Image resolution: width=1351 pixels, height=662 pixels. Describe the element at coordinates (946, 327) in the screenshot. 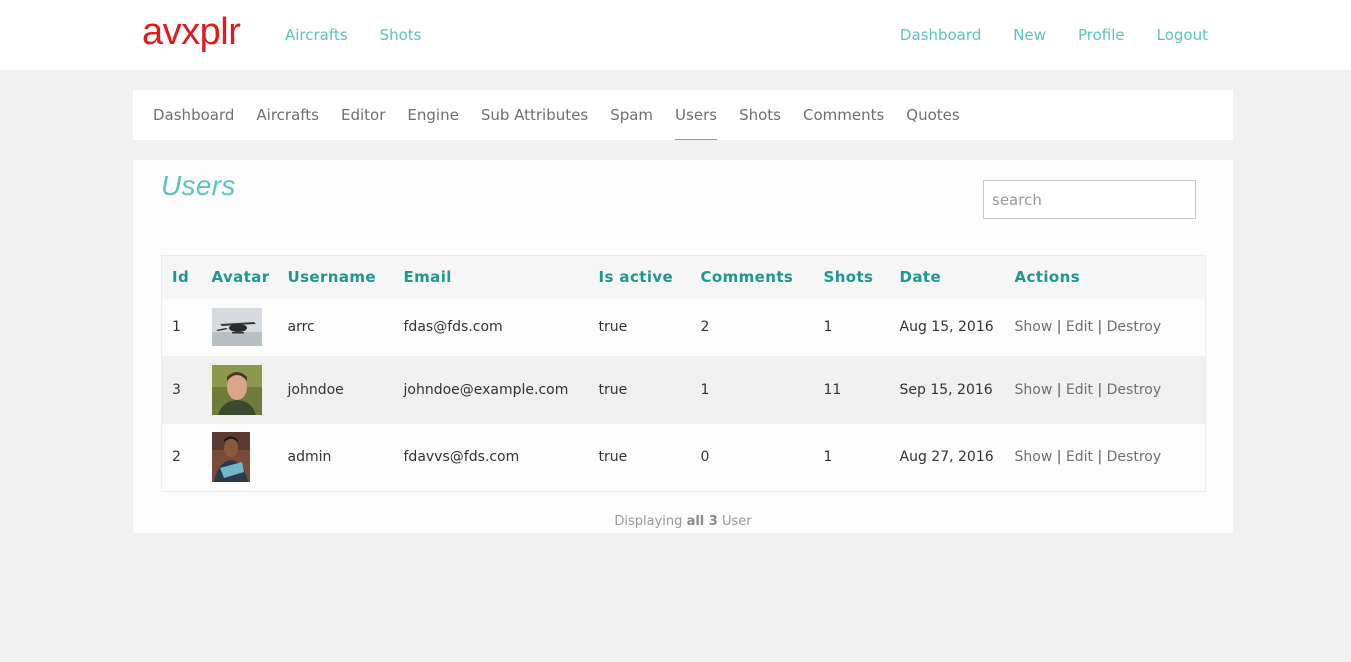

I see `cell-date: Aug 15, 2016` at that location.